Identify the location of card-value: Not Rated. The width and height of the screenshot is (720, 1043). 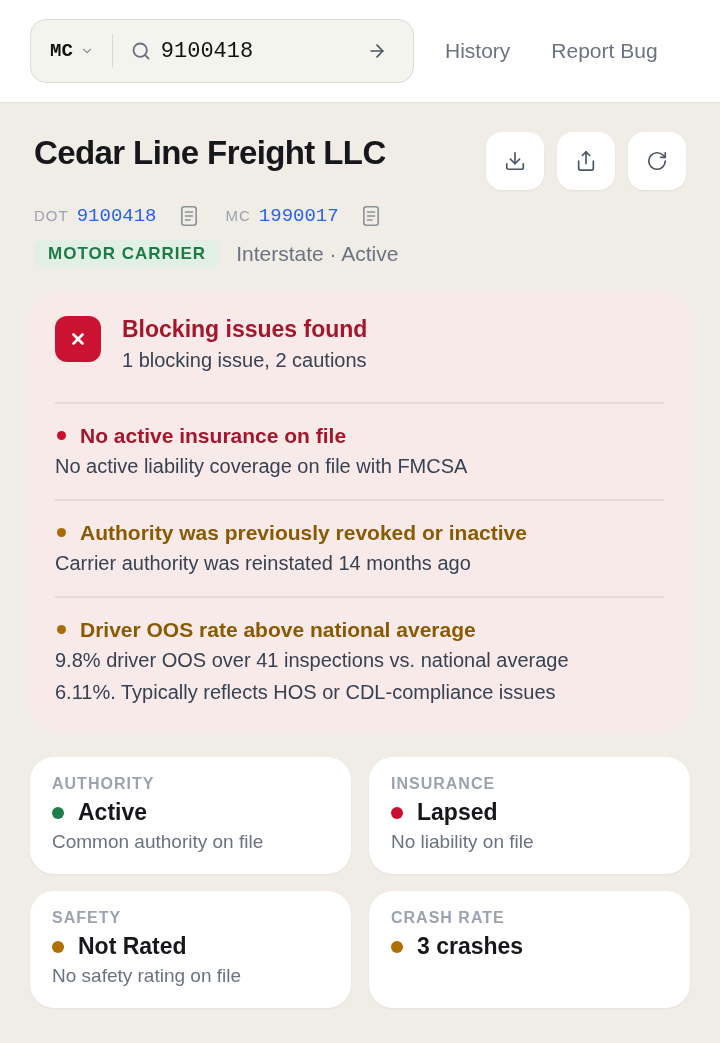
(132, 947).